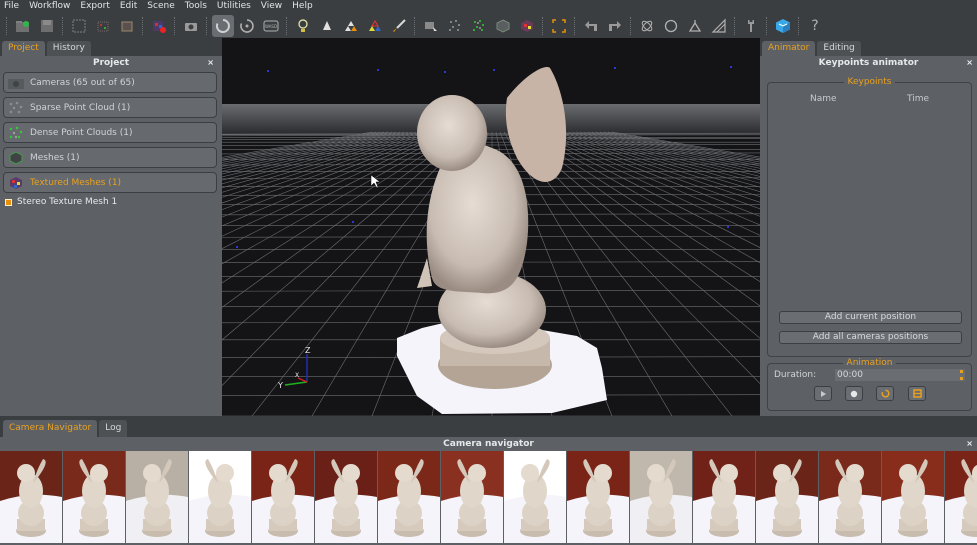 Image resolution: width=977 pixels, height=545 pixels. Describe the element at coordinates (399, 26) in the screenshot. I see `brush-button` at that location.